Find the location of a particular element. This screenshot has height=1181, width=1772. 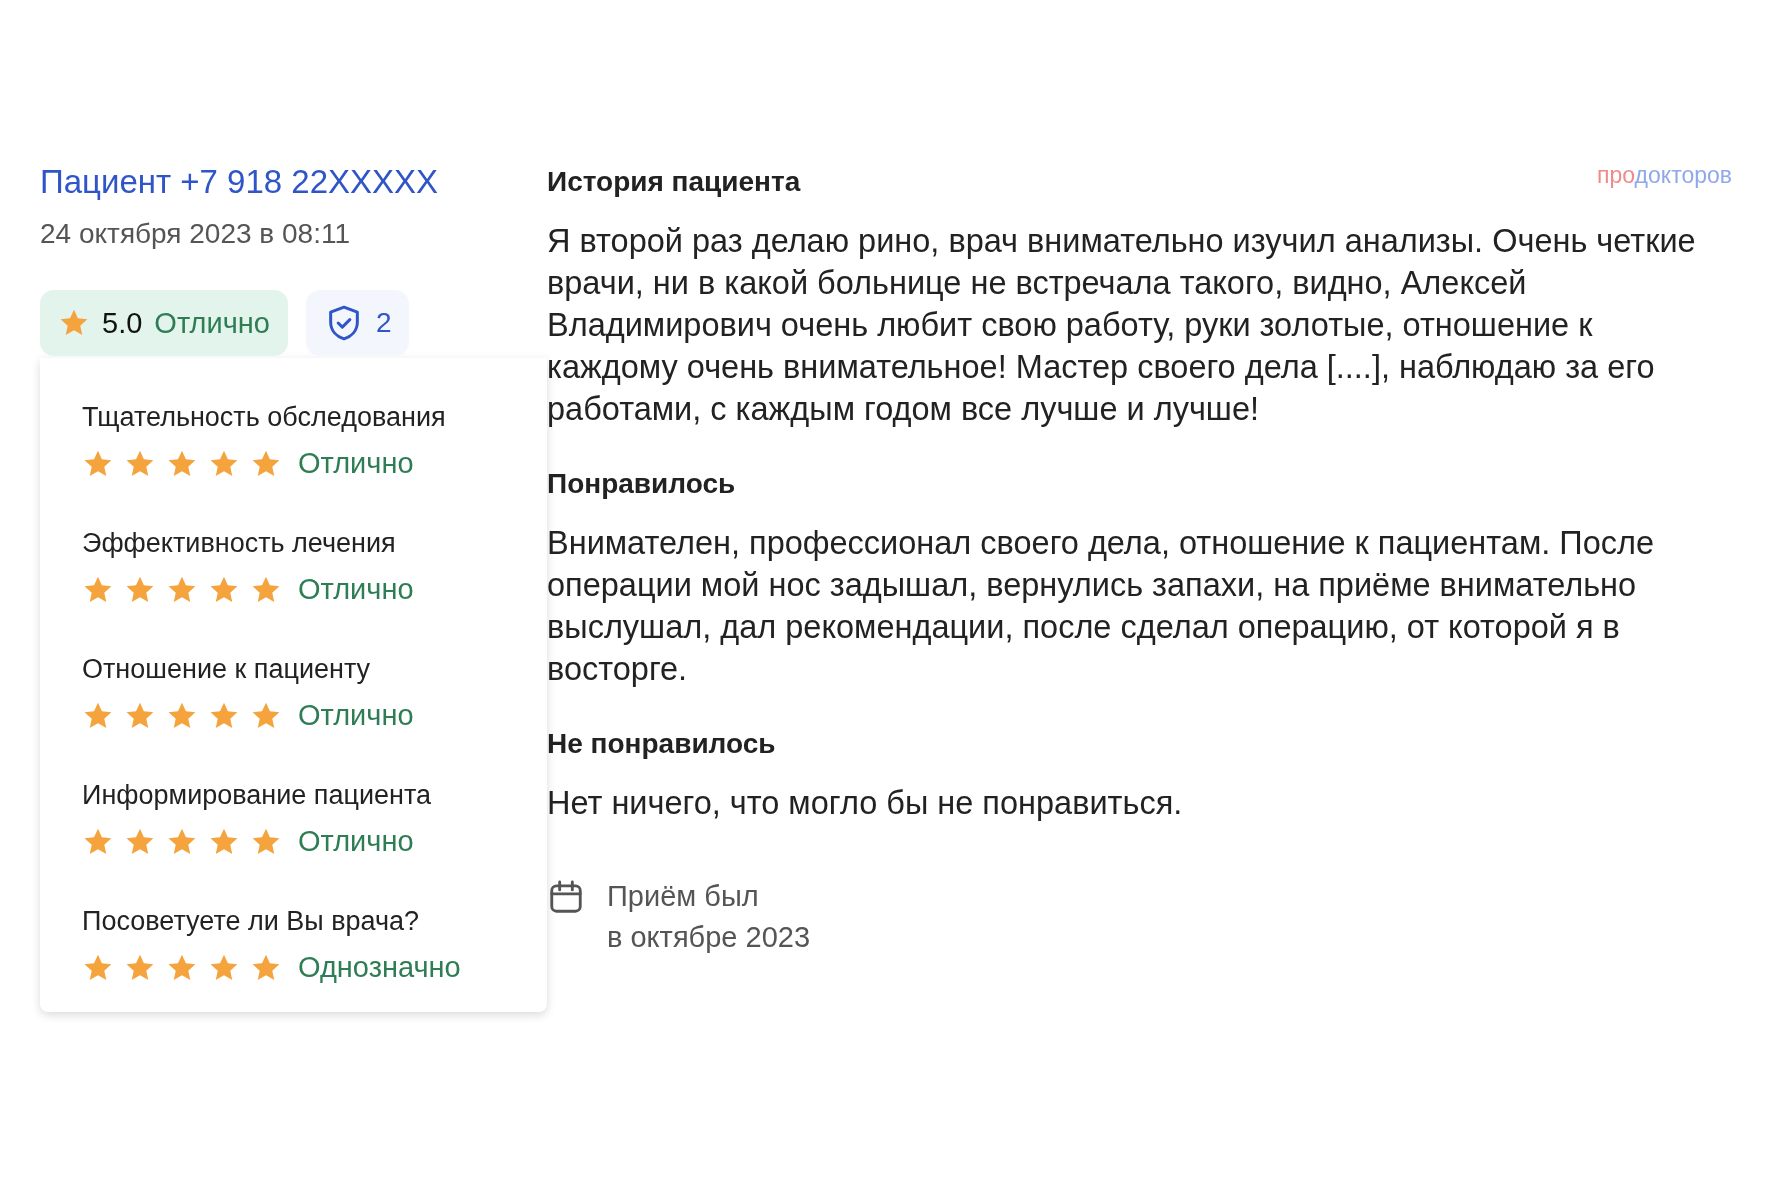

visit-date: в октябре 2023 is located at coordinates (709, 937).